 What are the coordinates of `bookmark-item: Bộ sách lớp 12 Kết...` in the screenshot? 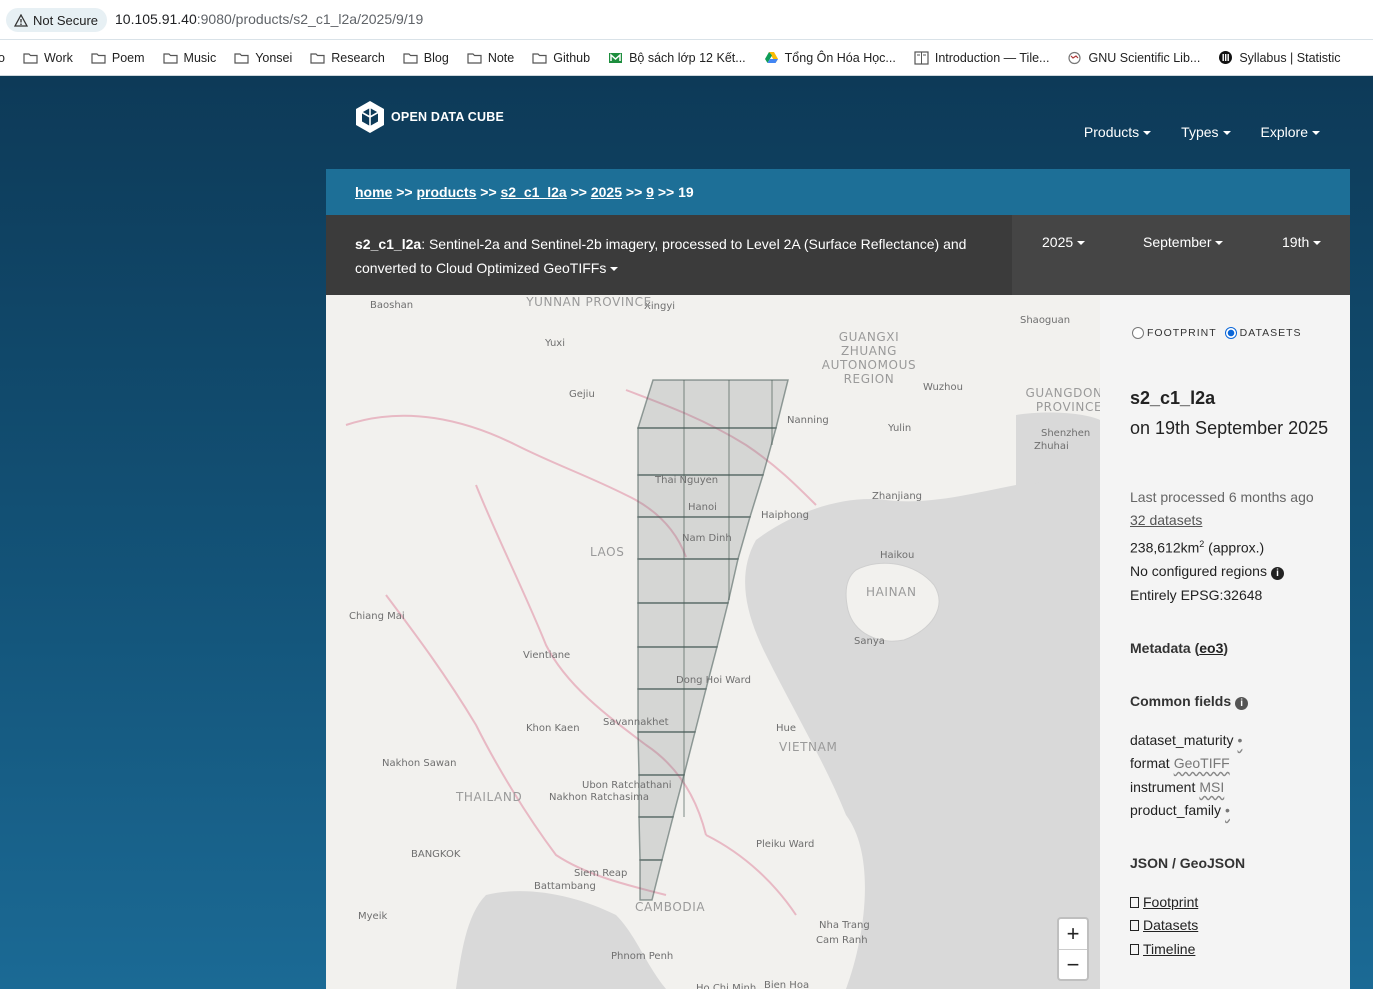 It's located at (677, 58).